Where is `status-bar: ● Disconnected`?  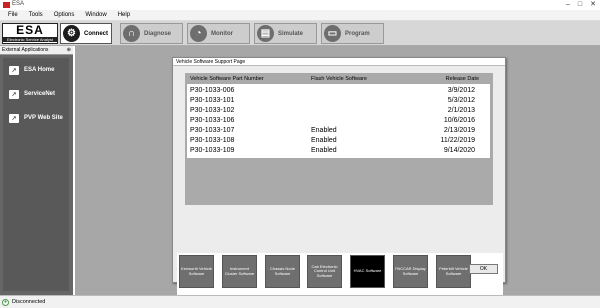 status-bar: ● Disconnected is located at coordinates (300, 301).